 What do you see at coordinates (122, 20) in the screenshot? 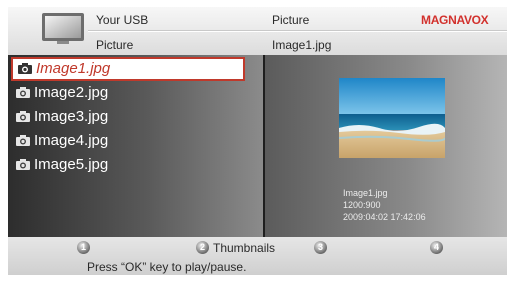
I see `source-label: Your USB` at bounding box center [122, 20].